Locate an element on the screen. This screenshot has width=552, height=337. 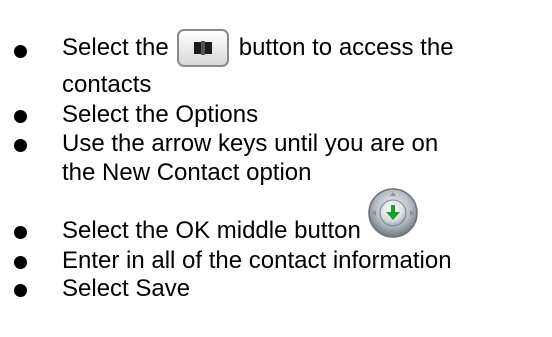
step-text: Select the Options is located at coordinates (160, 114).